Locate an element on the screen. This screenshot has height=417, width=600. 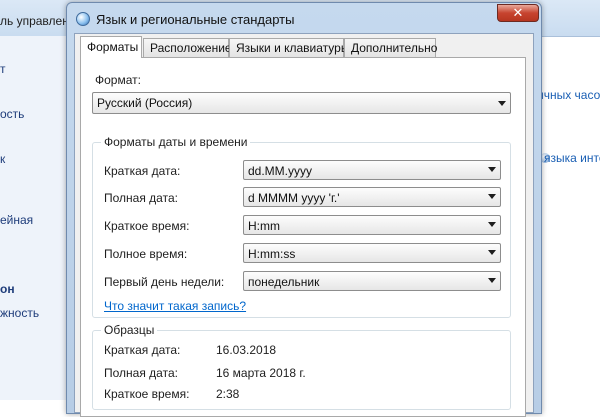
close-icon: ✕ is located at coordinates (518, 12).